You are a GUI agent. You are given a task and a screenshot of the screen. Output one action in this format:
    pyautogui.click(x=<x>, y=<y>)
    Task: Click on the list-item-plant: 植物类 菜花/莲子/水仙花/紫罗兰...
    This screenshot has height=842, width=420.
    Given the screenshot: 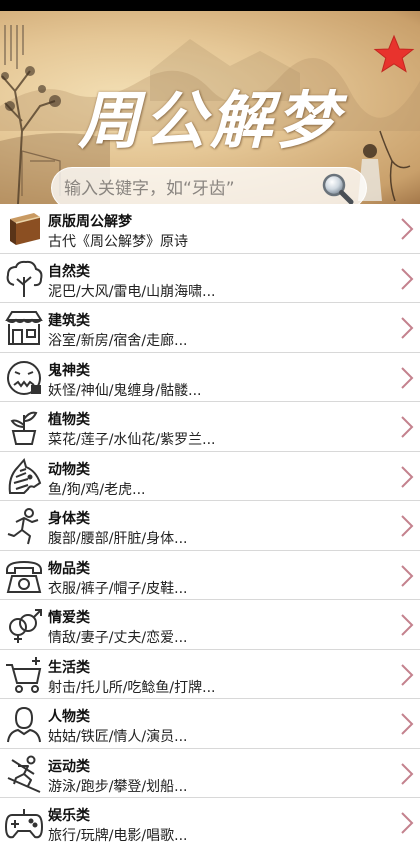 What is the action you would take?
    pyautogui.click(x=210, y=427)
    